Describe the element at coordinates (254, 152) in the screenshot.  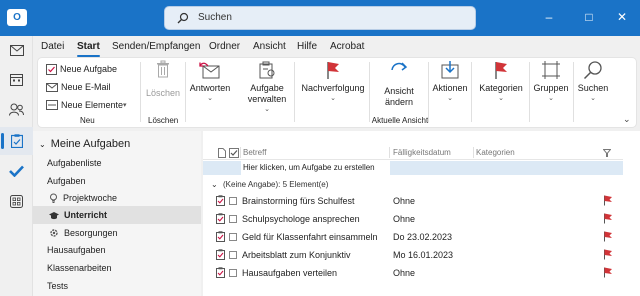
I see `column-subject: Betreff` at that location.